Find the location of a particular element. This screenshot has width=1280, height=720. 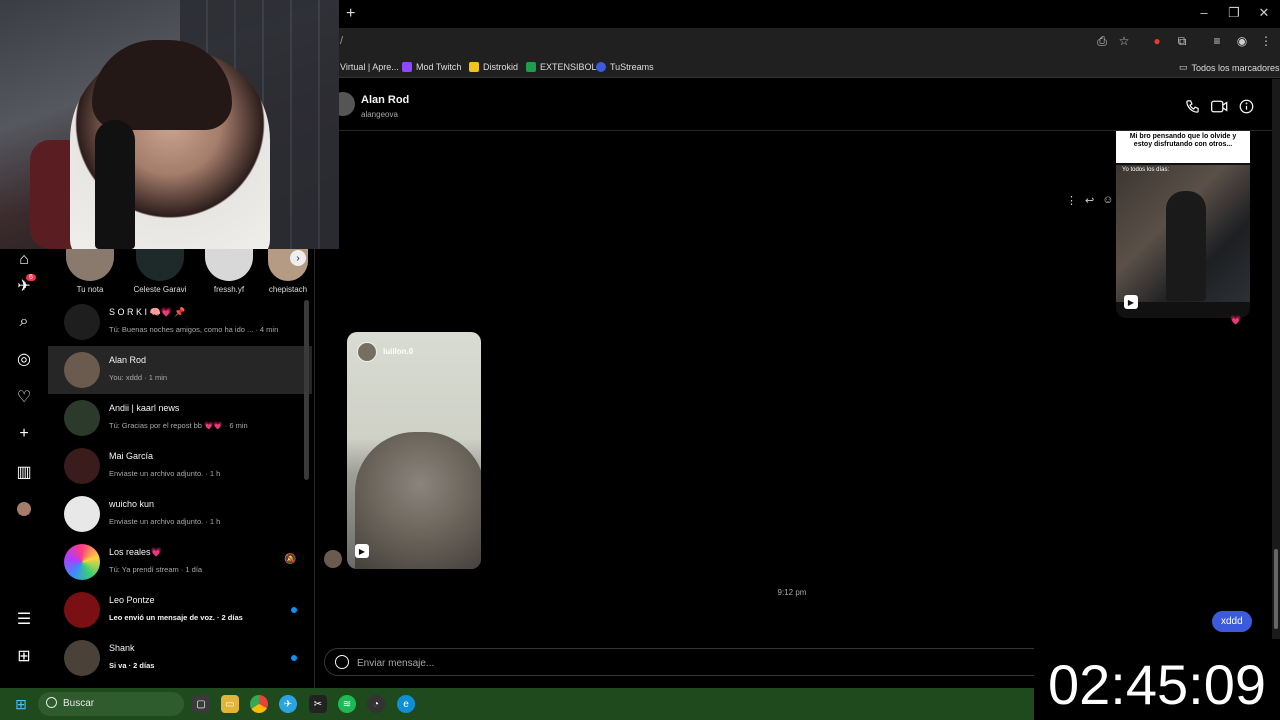

chat-contact-name: Alan Rod is located at coordinates (385, 100).